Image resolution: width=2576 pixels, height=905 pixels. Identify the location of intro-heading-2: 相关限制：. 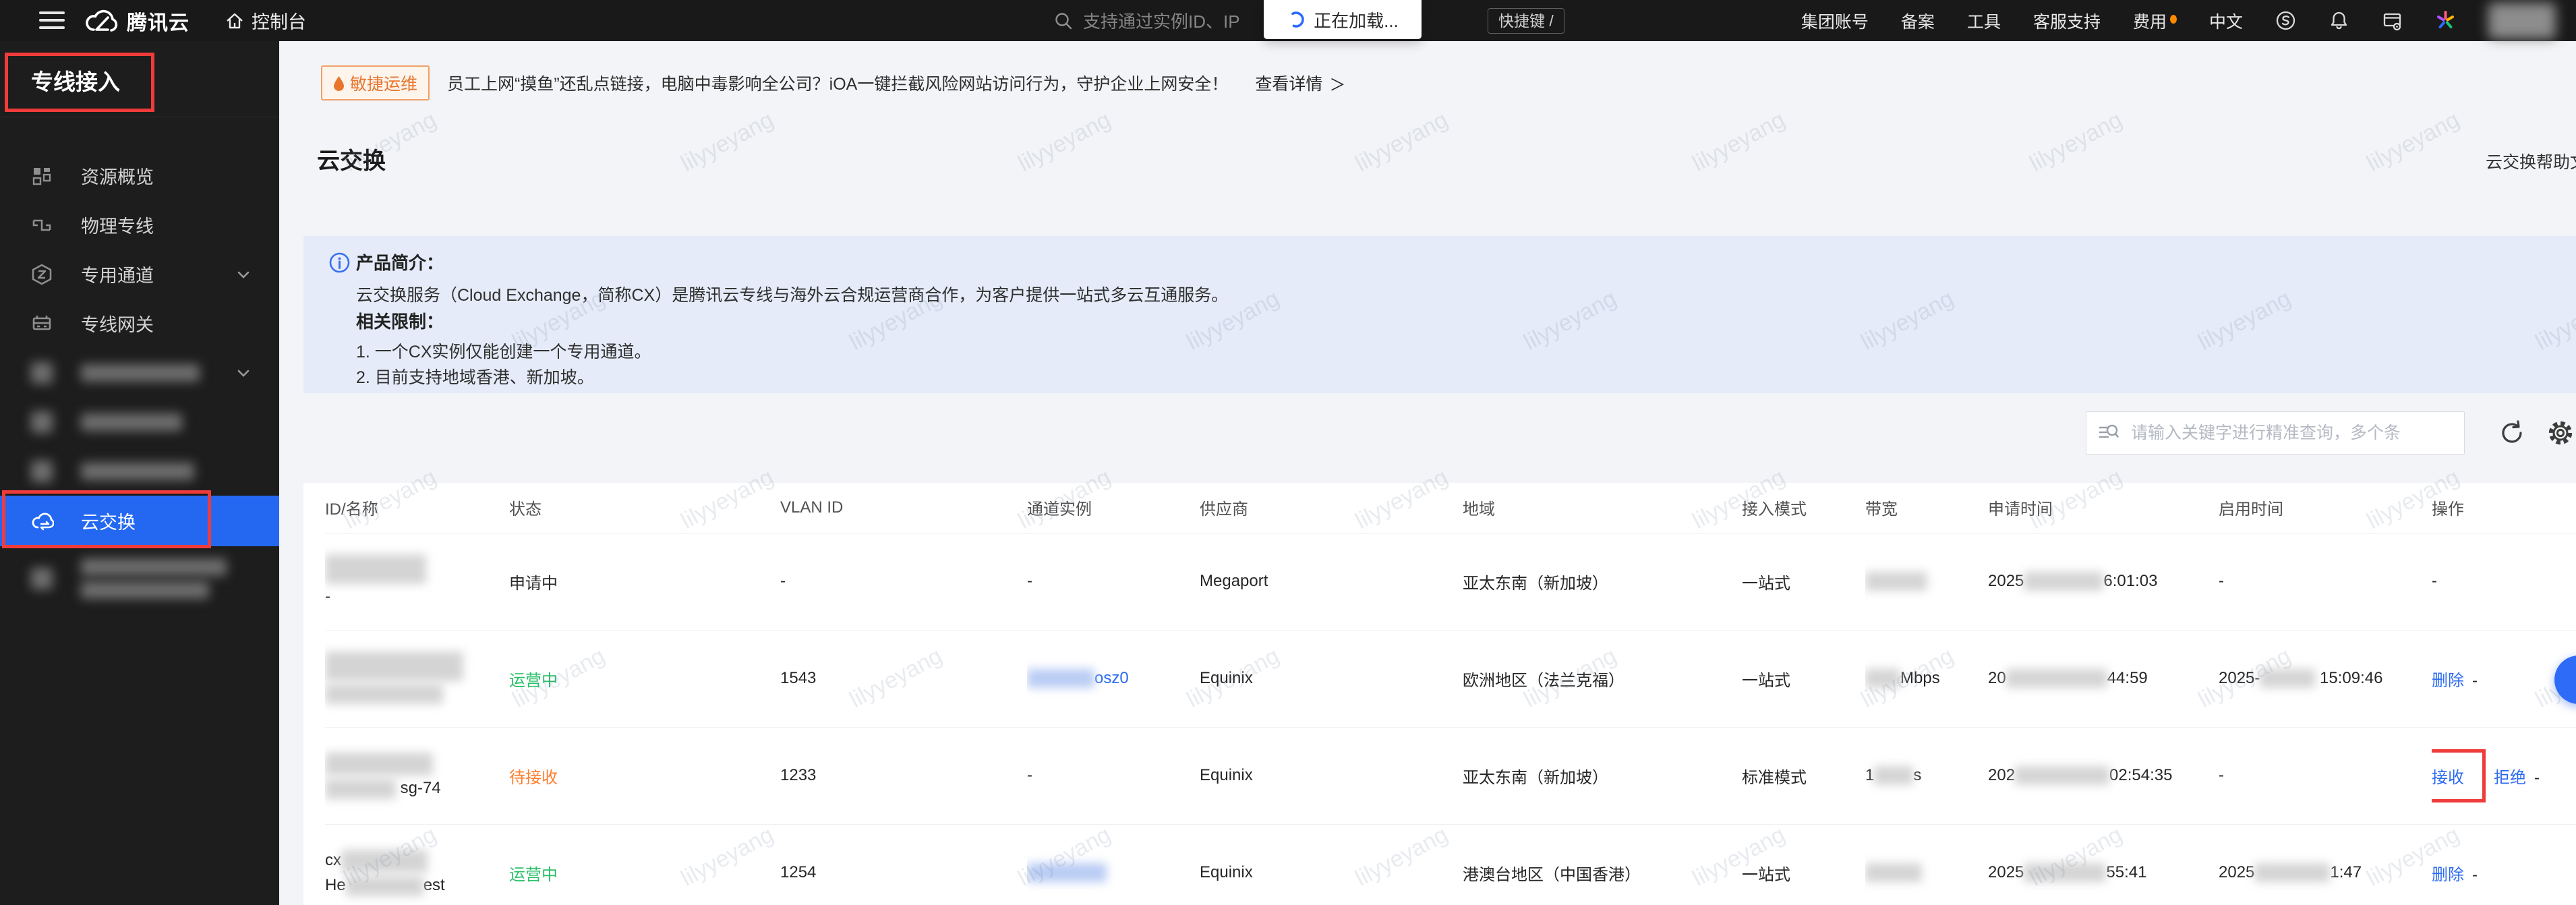
(400, 322).